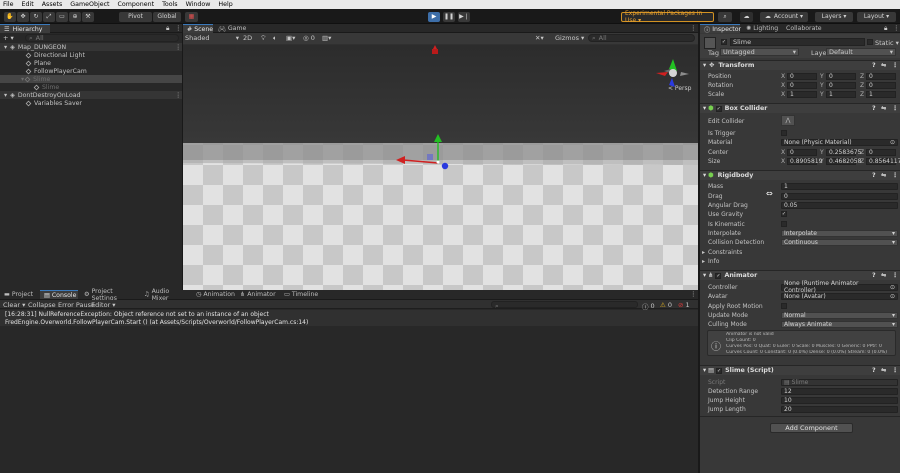 Image resolution: width=900 pixels, height=473 pixels. Describe the element at coordinates (800, 275) in the screenshot. I see `animator-header: ▾ ⋔ ✓ Animator ? ⇋ ⋮` at that location.